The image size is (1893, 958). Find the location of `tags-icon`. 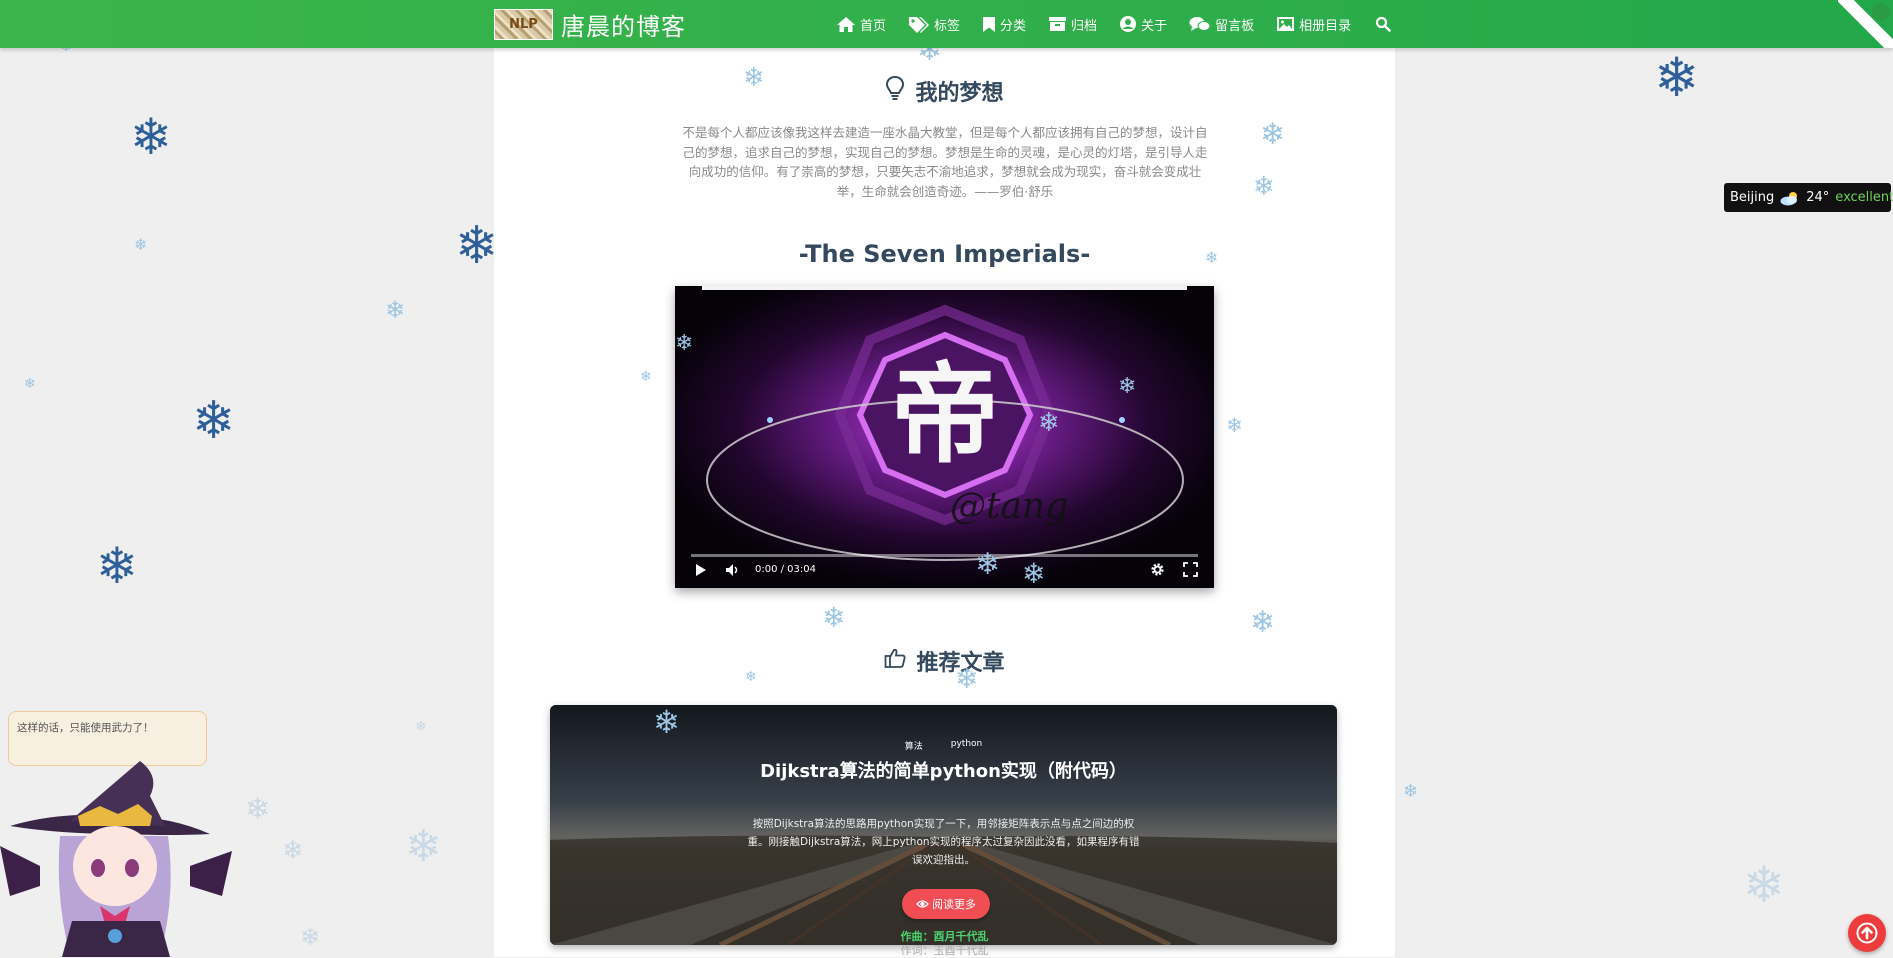

tags-icon is located at coordinates (919, 24).